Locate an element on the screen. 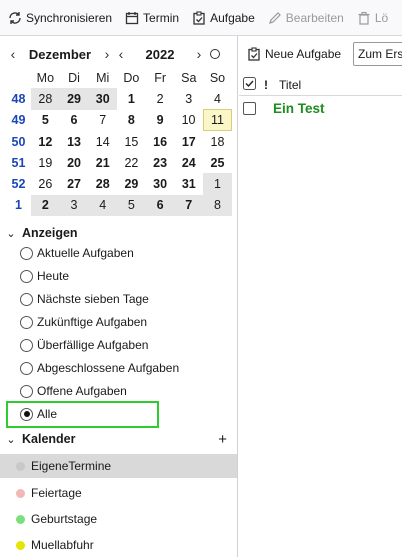 This screenshot has width=402, height=557. calendar-item-geburtstage: Geburtstage is located at coordinates (118, 519).